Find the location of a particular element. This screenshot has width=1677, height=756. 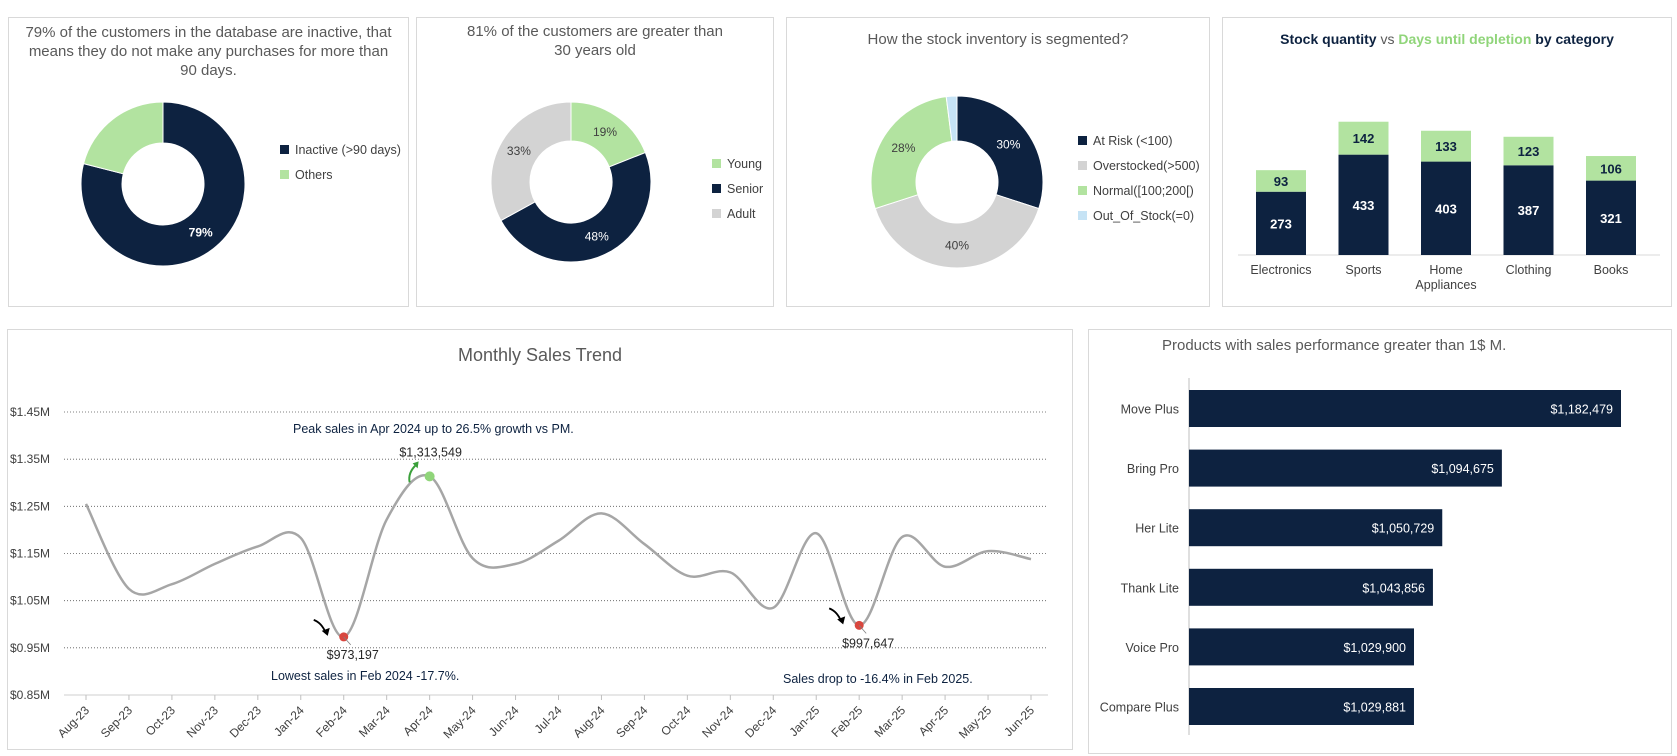

x-tick-label: Sep-24 is located at coordinates (631, 721).